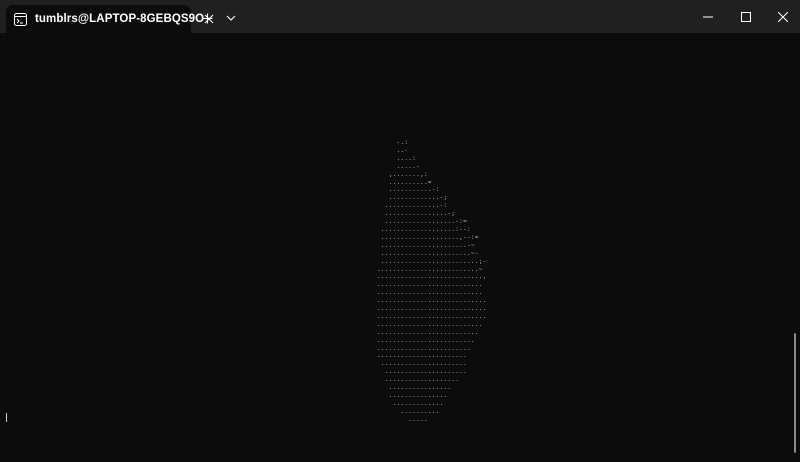  I want to click on chevron-down-icon, so click(231, 18).